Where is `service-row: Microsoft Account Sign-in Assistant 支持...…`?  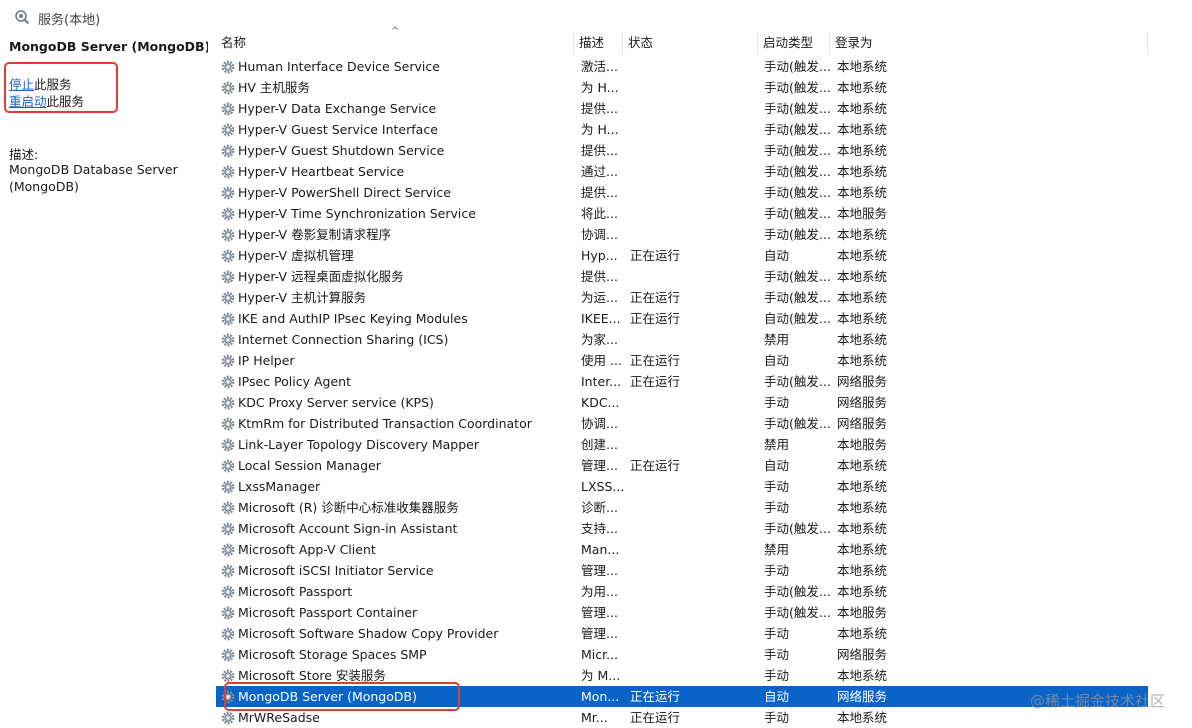 service-row: Microsoft Account Sign-in Assistant 支持...… is located at coordinates (700, 528).